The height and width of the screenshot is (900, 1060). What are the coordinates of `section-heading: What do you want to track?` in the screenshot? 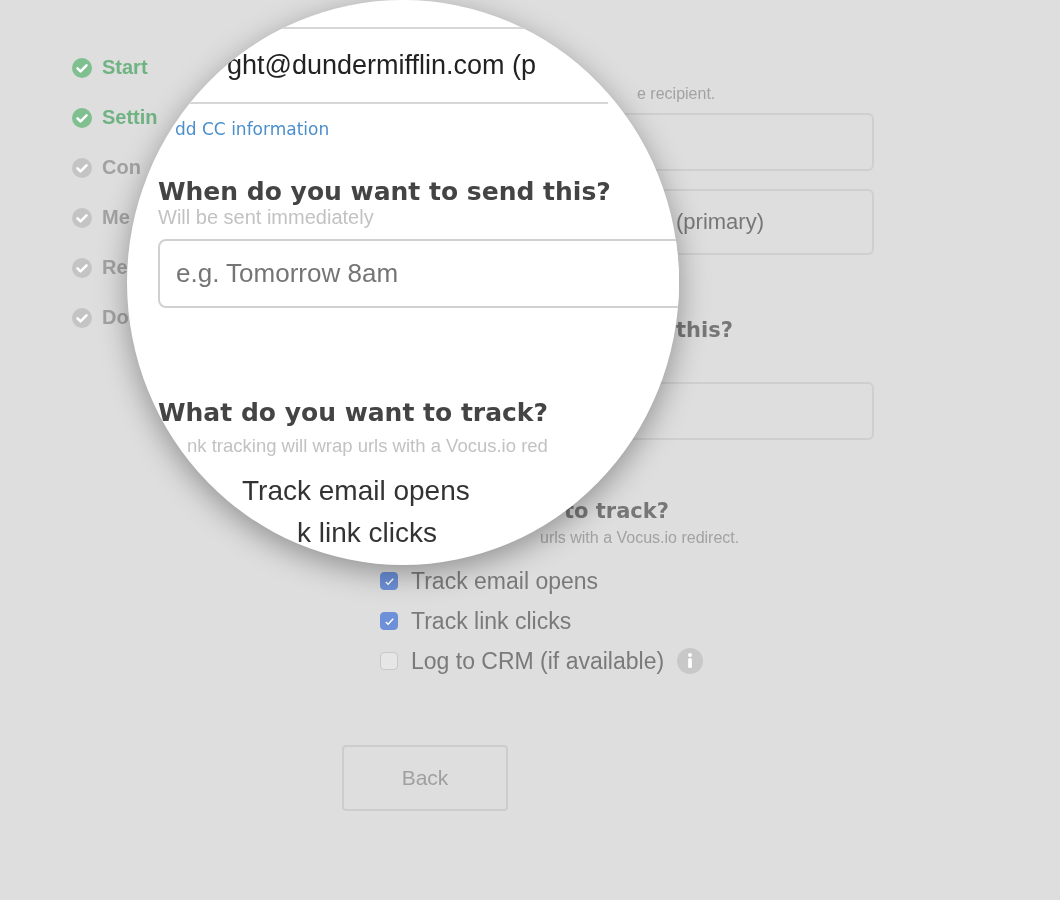 It's located at (353, 412).